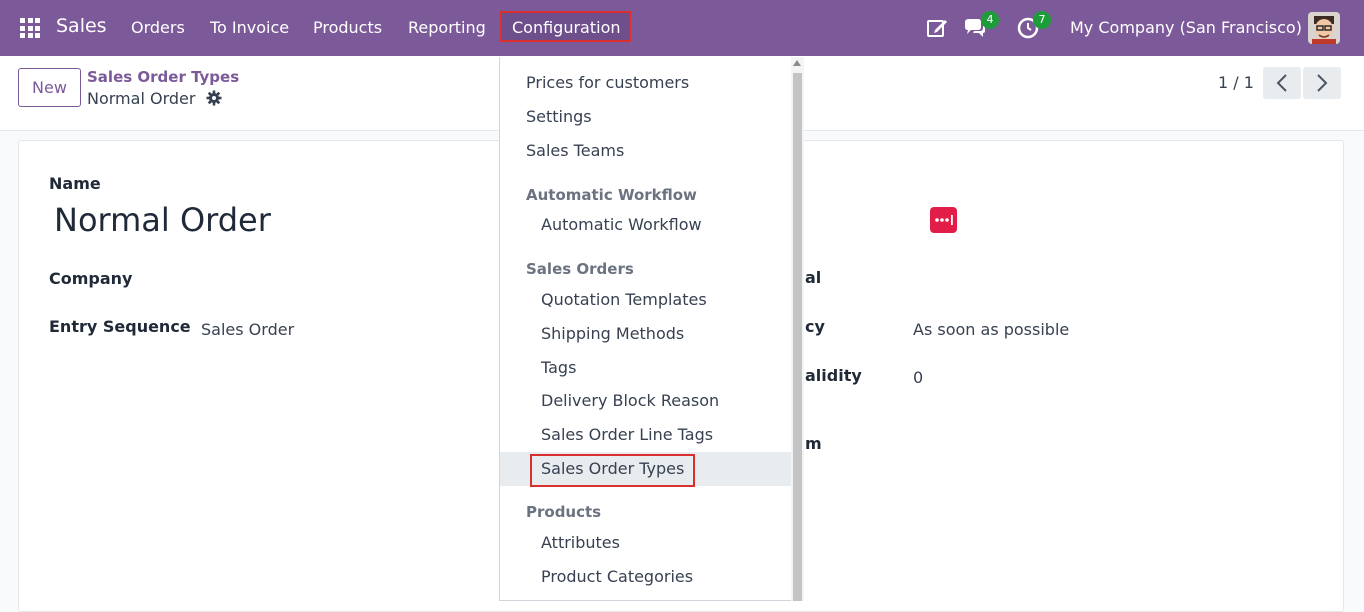 This screenshot has width=1364, height=612. Describe the element at coordinates (158, 27) in the screenshot. I see `menu-orders: Orders` at that location.